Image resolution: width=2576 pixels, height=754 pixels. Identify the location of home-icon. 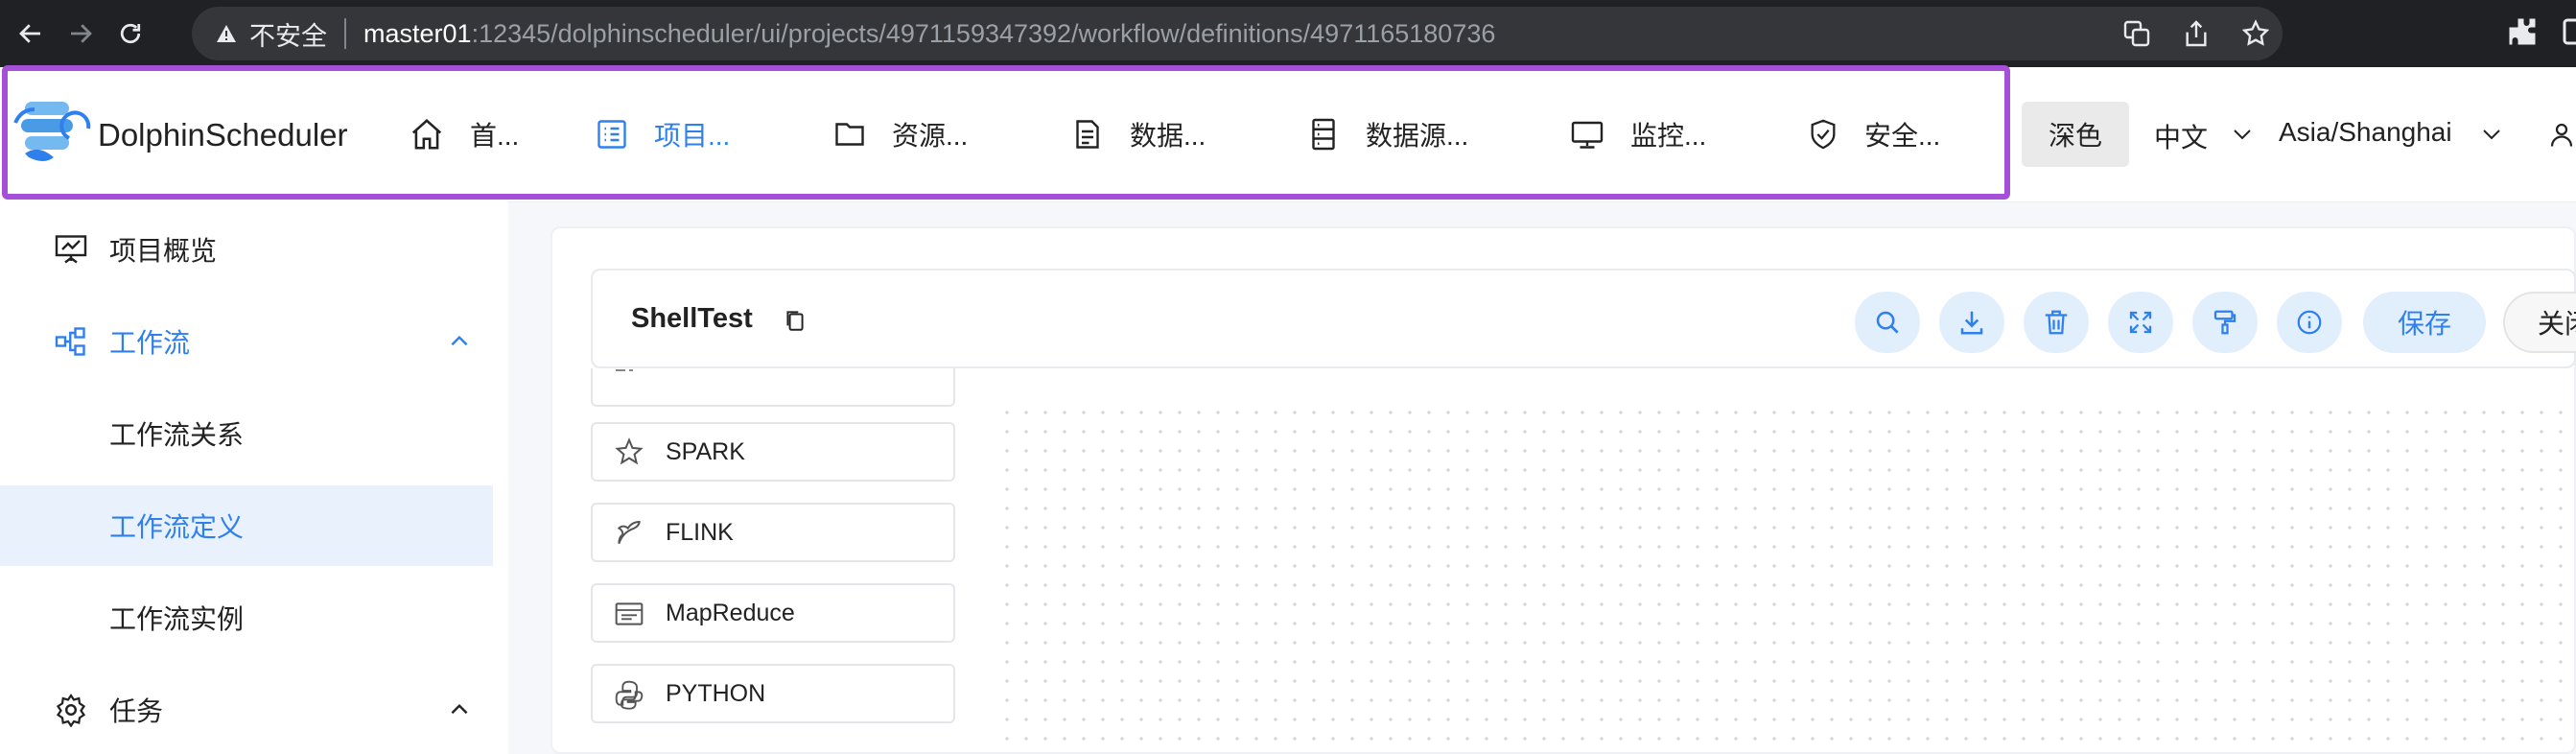
(427, 134).